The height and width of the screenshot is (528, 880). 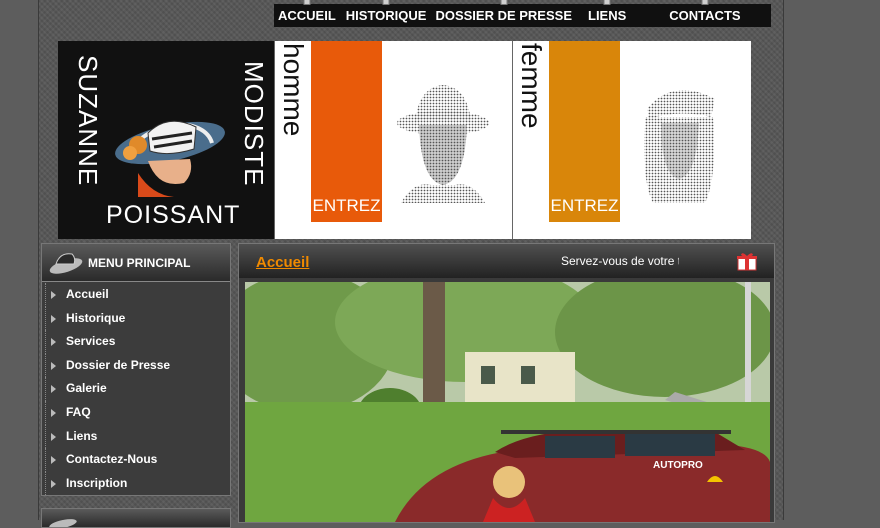 I want to click on nav-label: ACCUEIL, so click(x=307, y=15).